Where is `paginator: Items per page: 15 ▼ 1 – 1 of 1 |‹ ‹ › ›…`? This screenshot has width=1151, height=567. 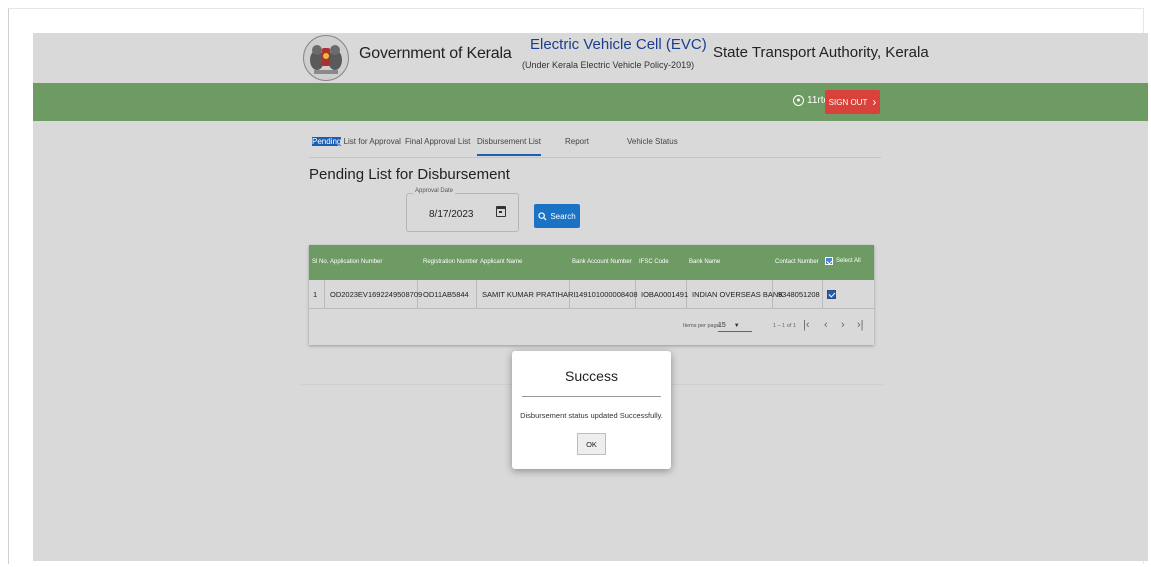 paginator: Items per page: 15 ▼ 1 – 1 of 1 |‹ ‹ › ›… is located at coordinates (591, 327).